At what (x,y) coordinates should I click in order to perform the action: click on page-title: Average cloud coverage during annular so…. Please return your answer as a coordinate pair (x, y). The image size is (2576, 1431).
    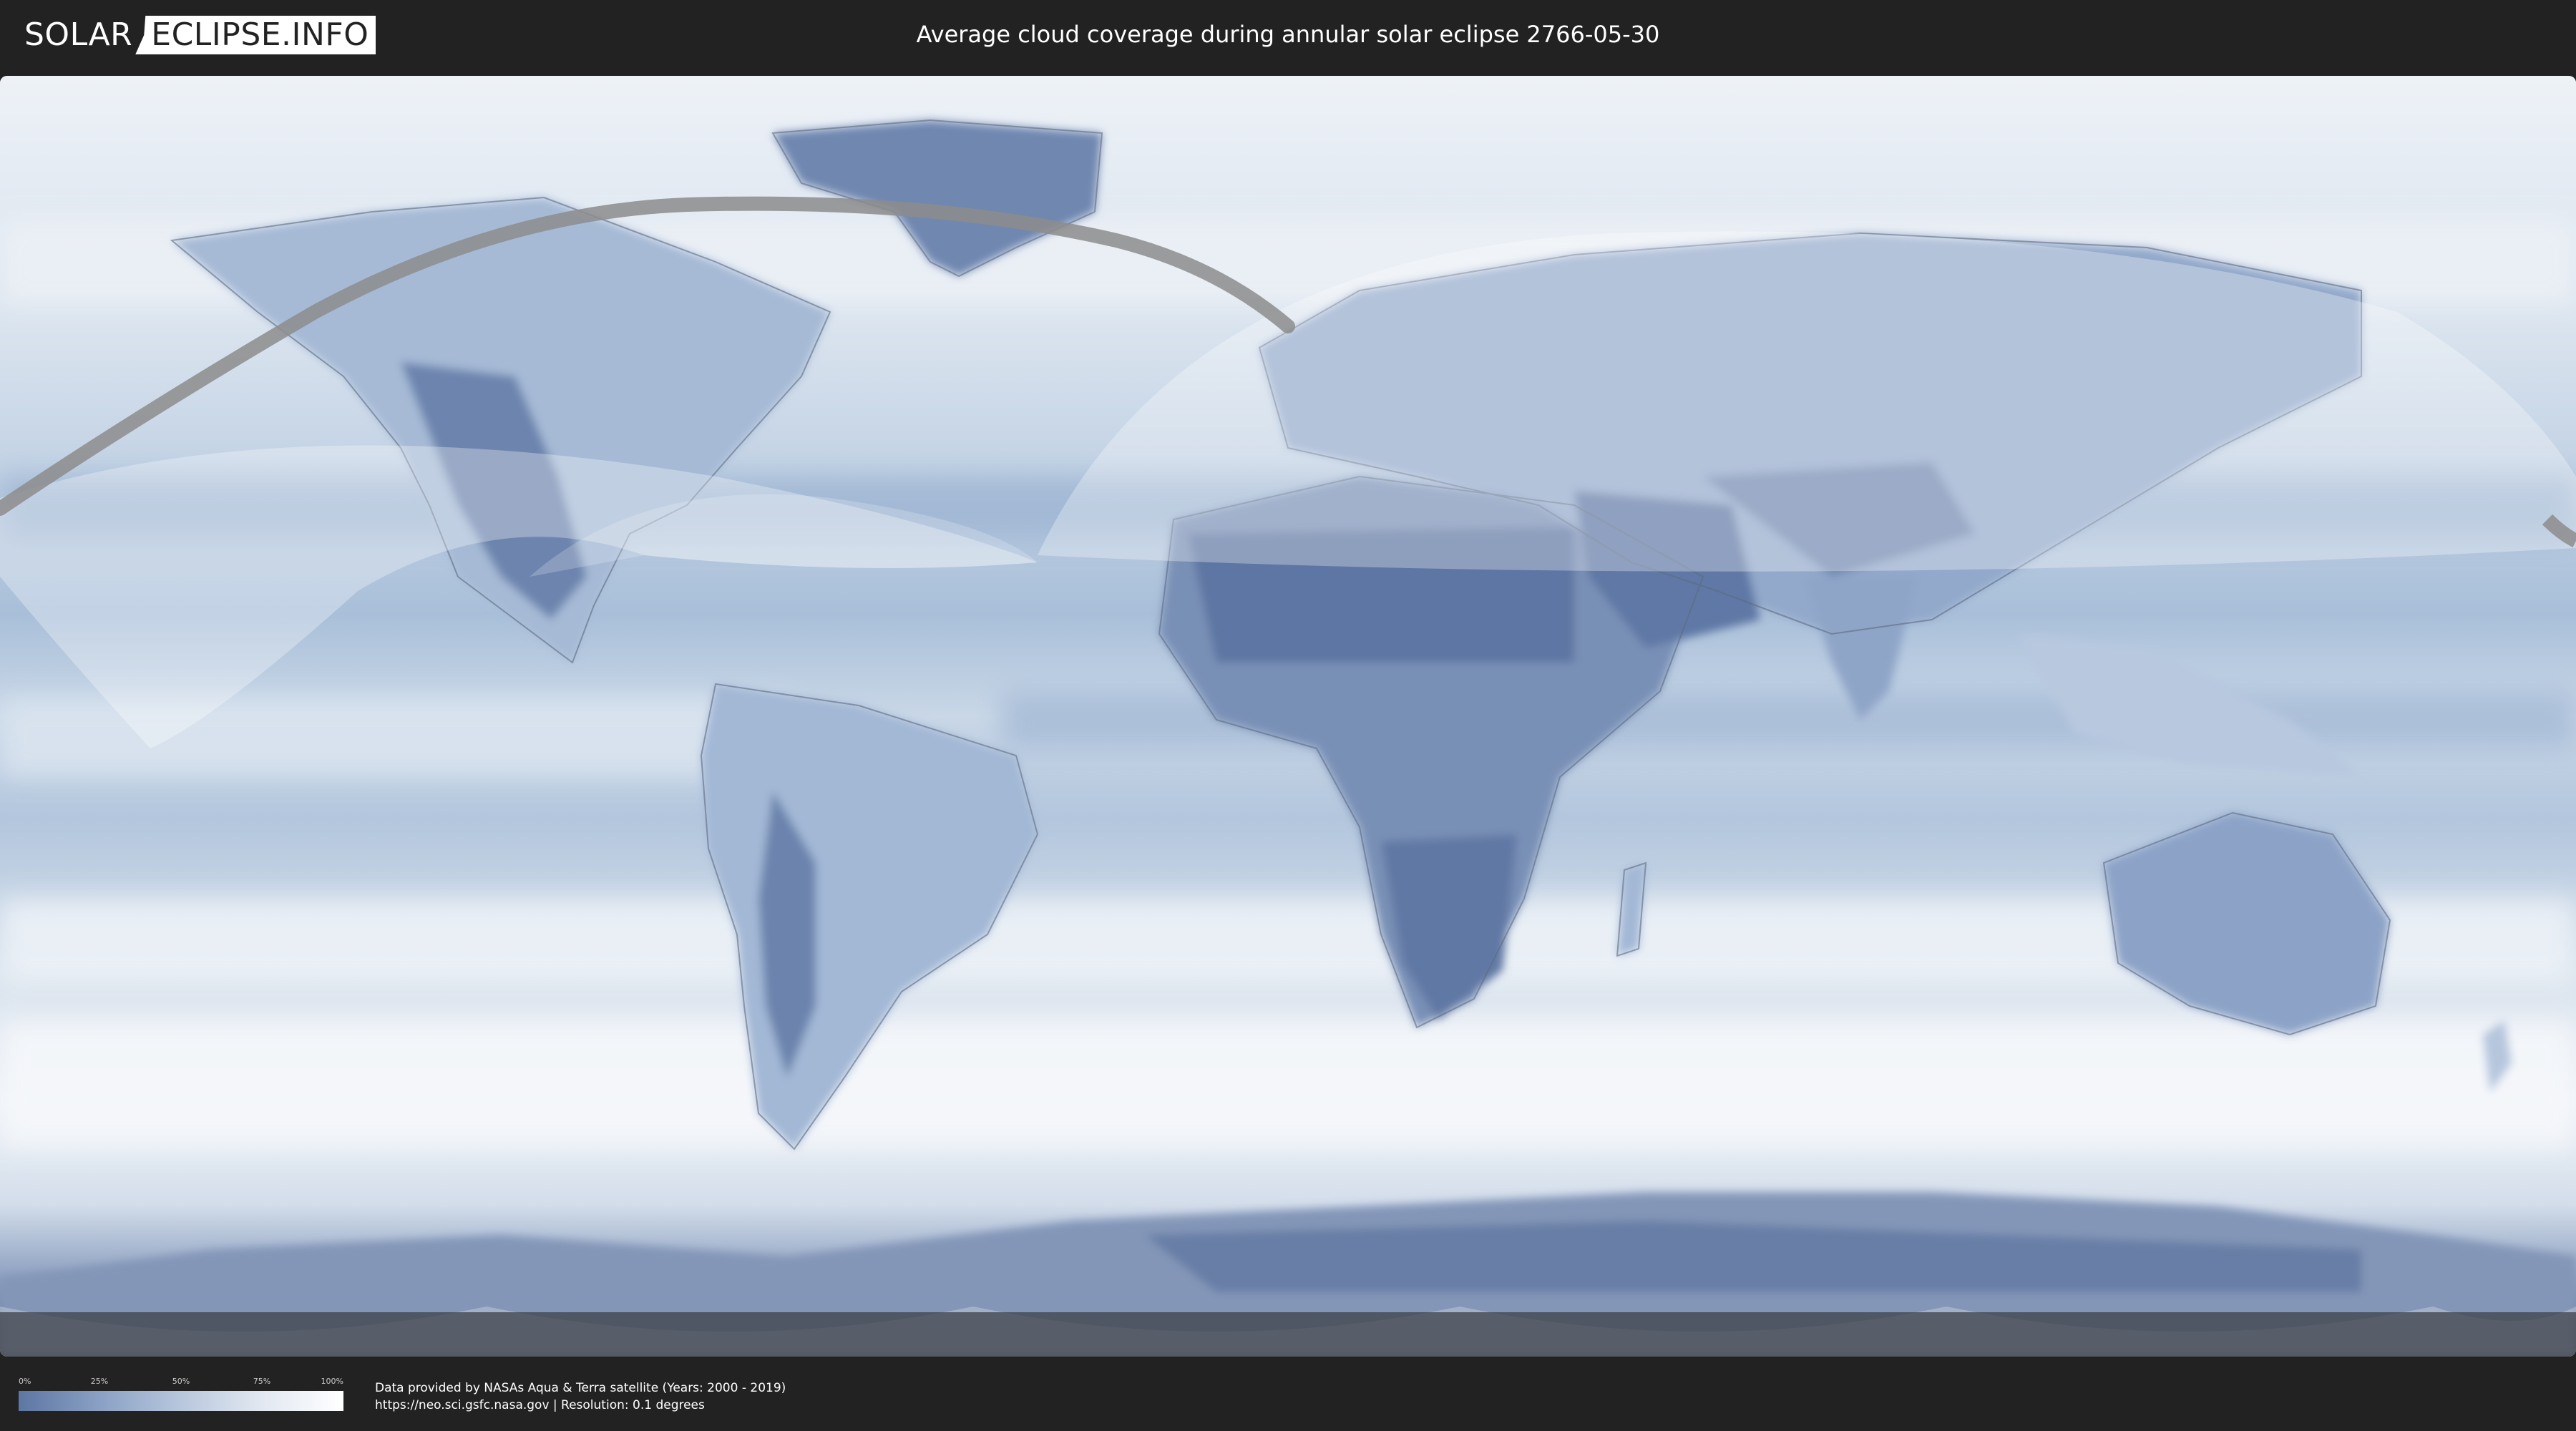
    Looking at the image, I should click on (1288, 34).